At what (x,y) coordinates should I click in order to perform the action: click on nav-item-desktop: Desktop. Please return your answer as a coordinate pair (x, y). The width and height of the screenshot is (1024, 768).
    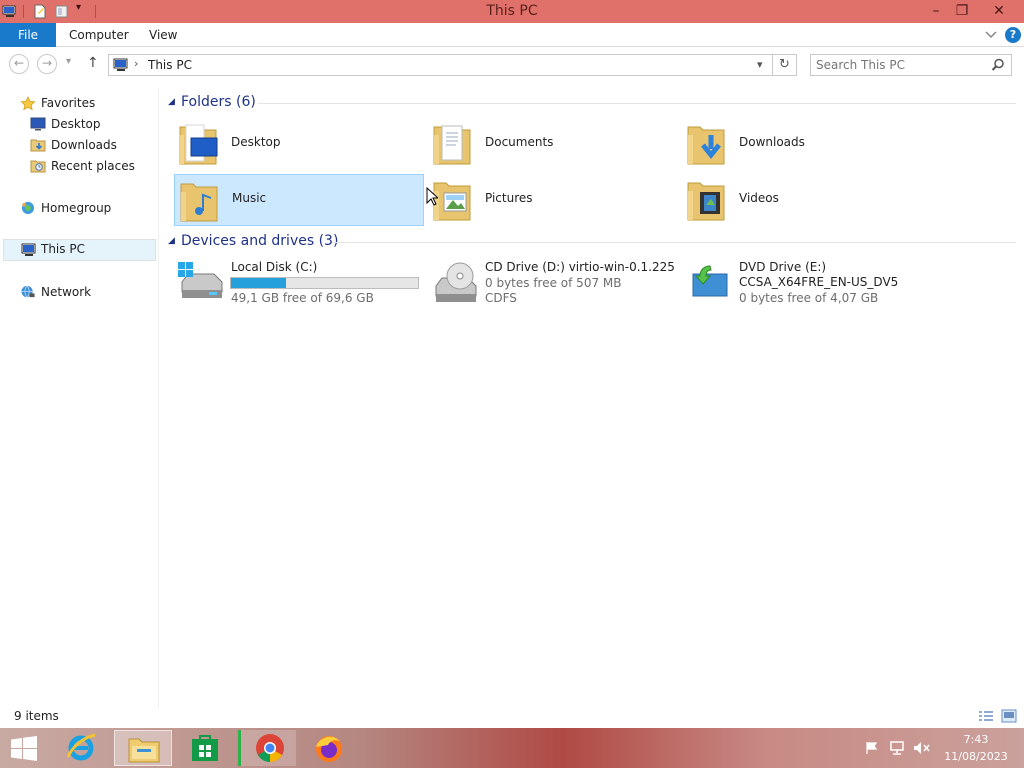
    Looking at the image, I should click on (94, 124).